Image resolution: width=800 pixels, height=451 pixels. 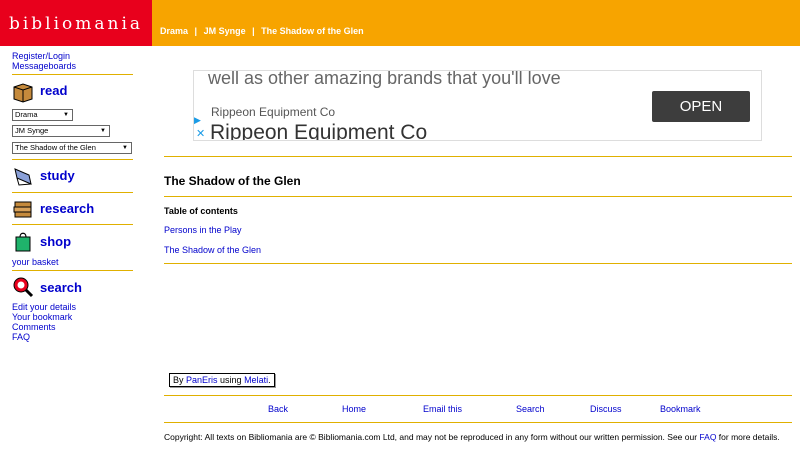 I want to click on author-link: PanEris, so click(x=202, y=380).